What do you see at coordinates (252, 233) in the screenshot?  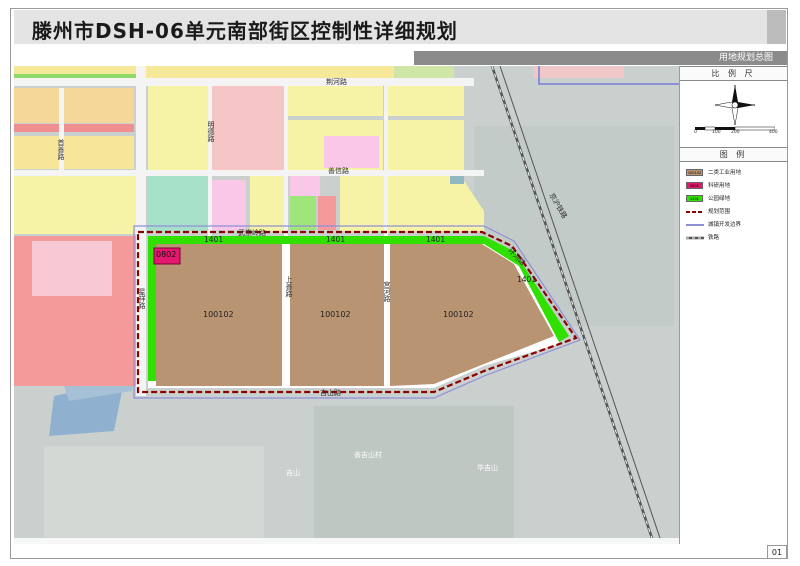 I see `road-label-wuchongyi: 武崇岭路` at bounding box center [252, 233].